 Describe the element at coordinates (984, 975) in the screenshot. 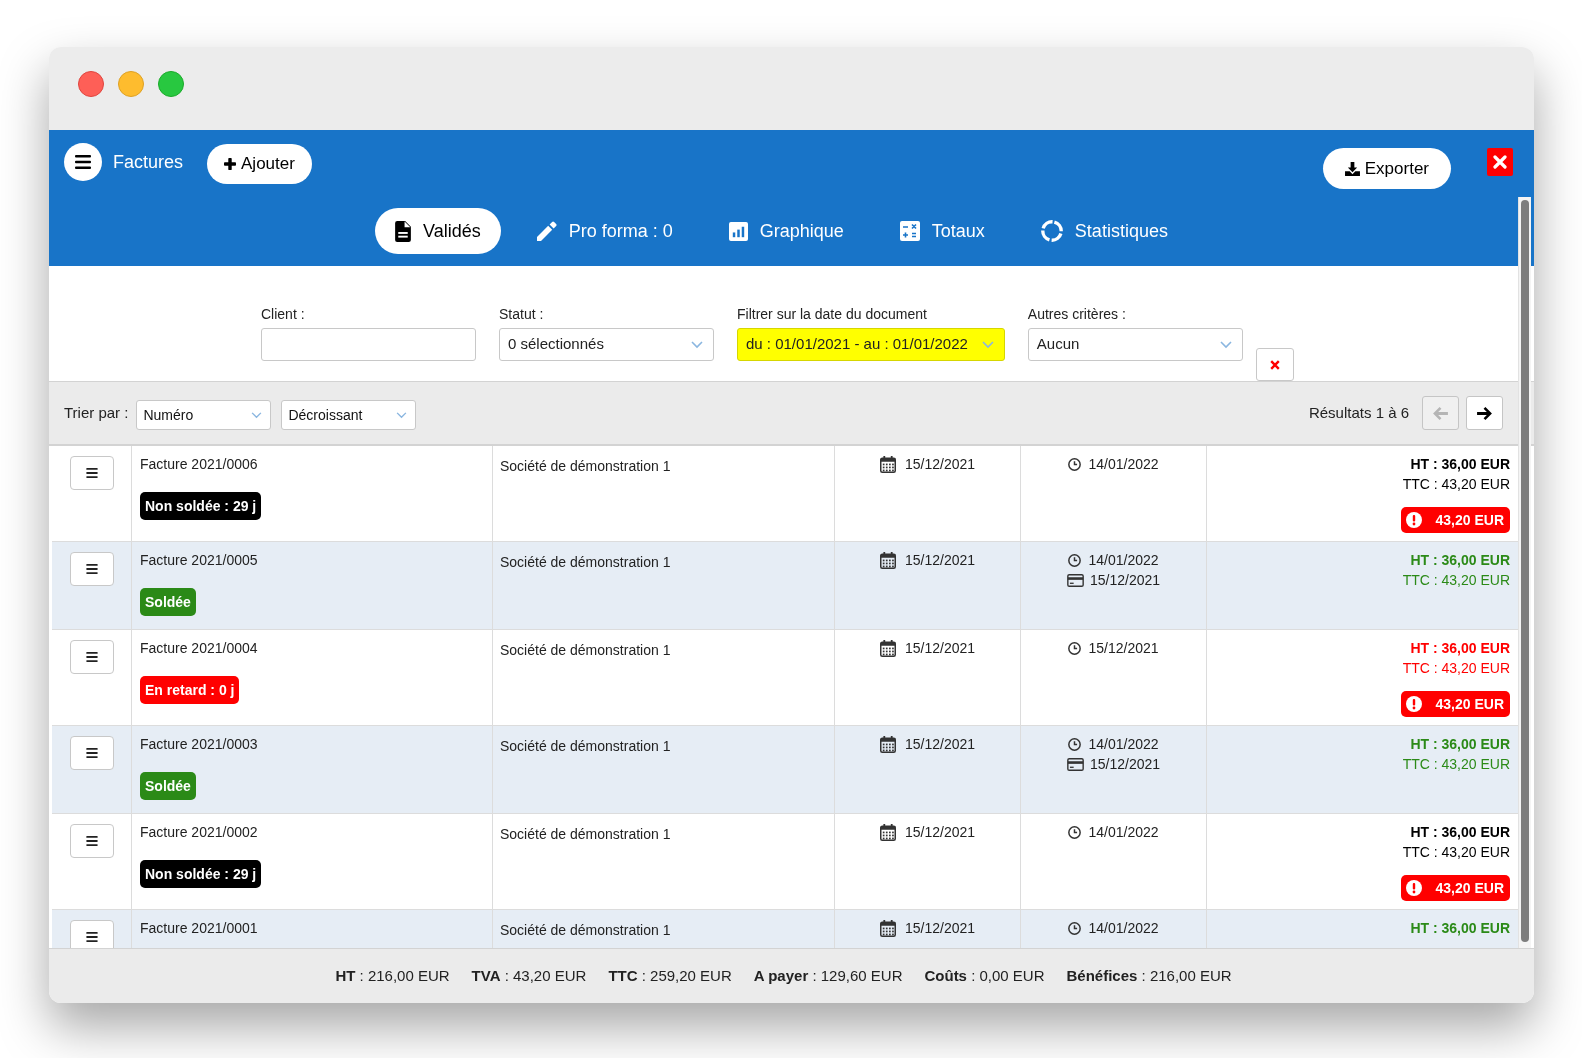

I see `footer-total: Coûts : 0,00 EUR` at that location.